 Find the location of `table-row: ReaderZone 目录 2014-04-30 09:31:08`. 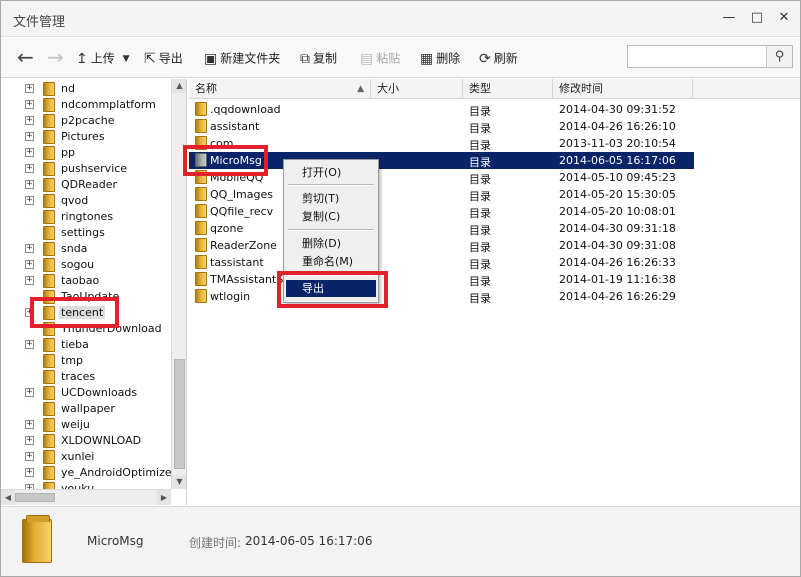

table-row: ReaderZone 目录 2014-04-30 09:31:08 is located at coordinates (441, 245).